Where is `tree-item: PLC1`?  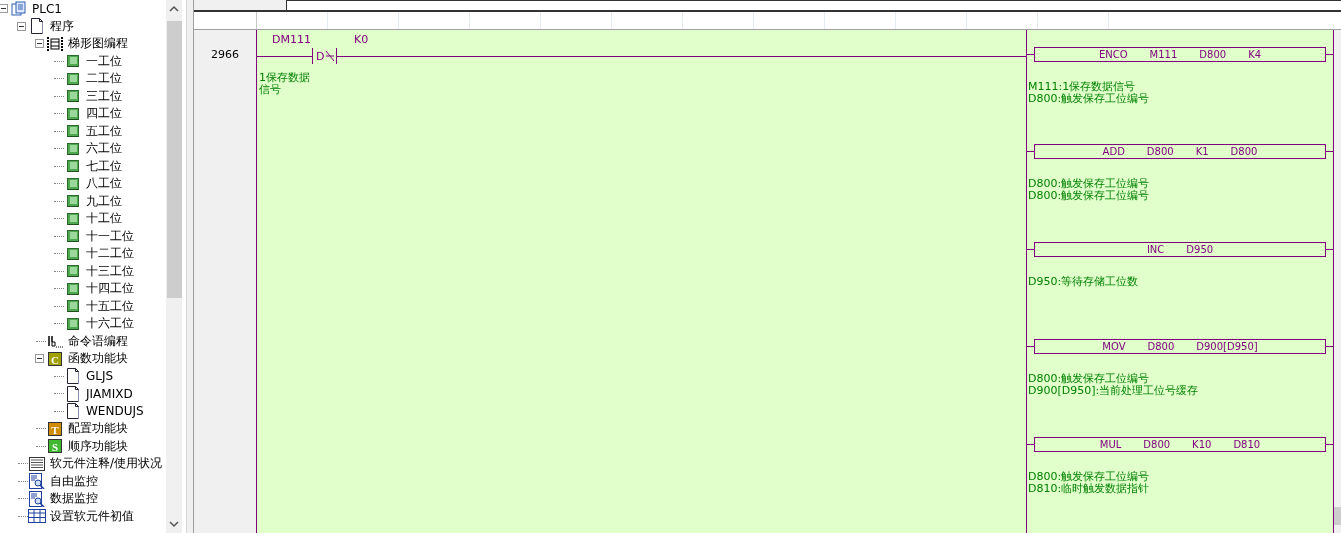
tree-item: PLC1 is located at coordinates (47, 8).